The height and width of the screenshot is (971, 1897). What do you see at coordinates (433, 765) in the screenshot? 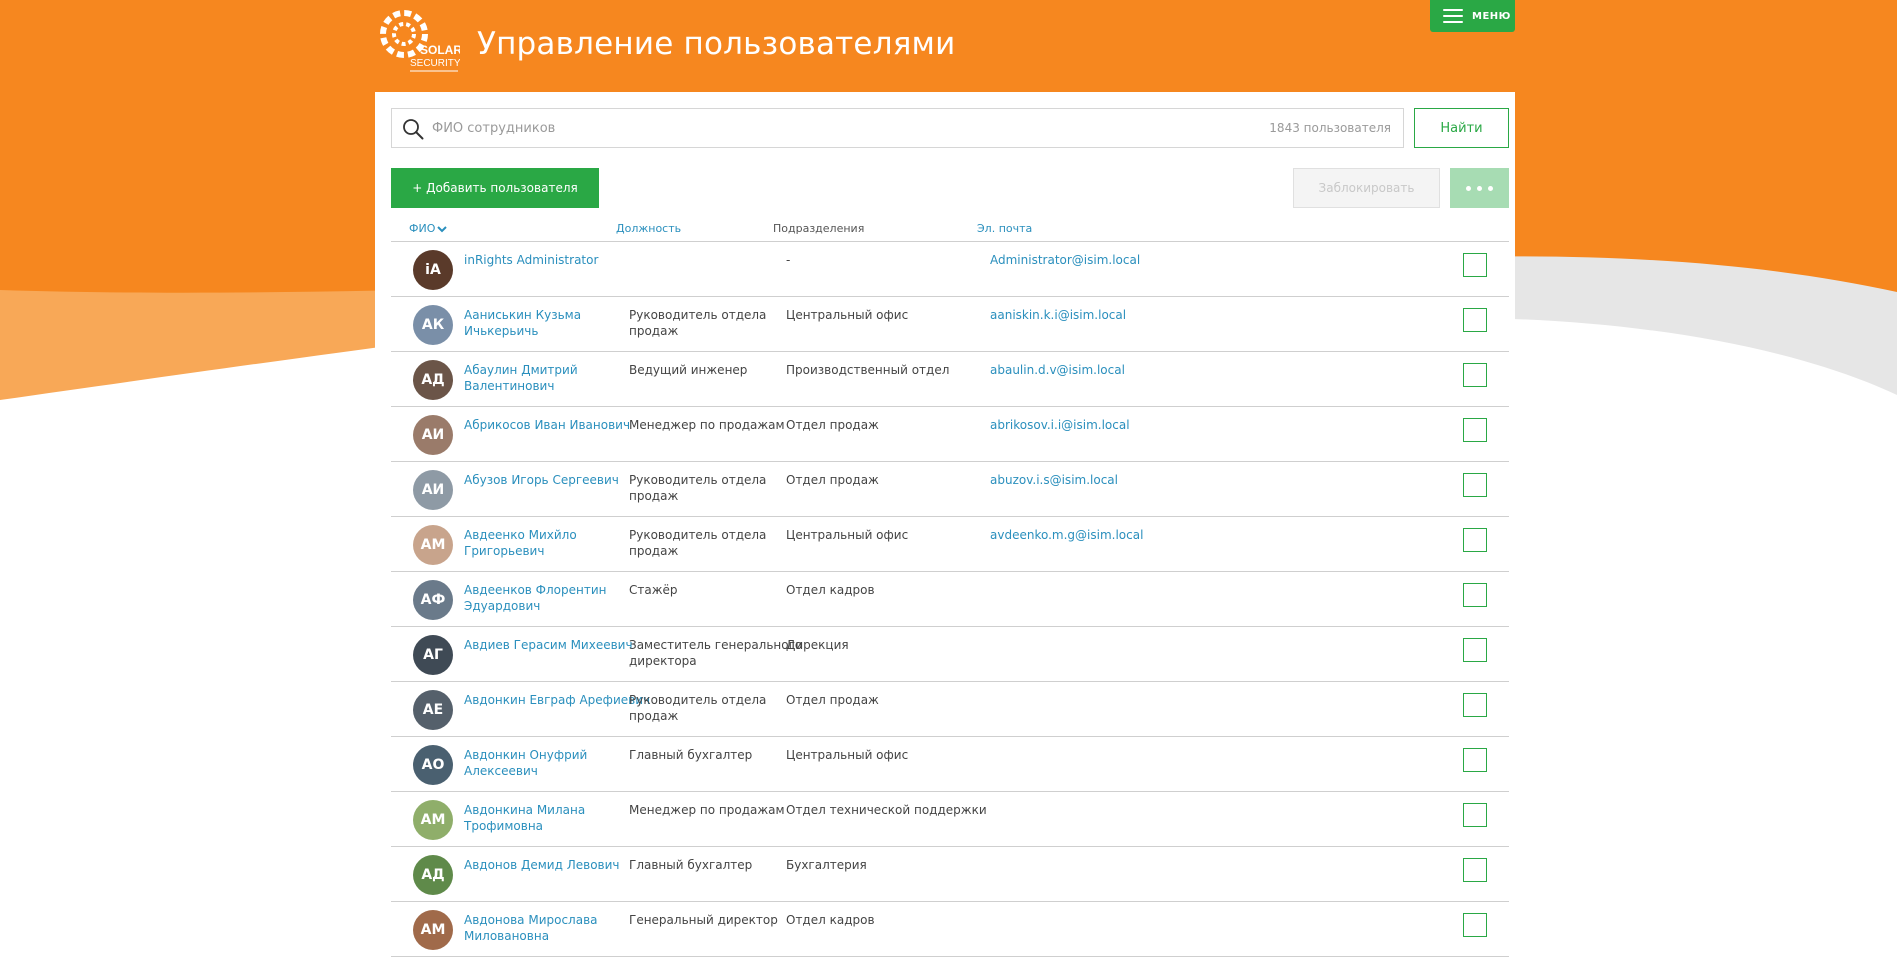
I see `avatar: АО` at bounding box center [433, 765].